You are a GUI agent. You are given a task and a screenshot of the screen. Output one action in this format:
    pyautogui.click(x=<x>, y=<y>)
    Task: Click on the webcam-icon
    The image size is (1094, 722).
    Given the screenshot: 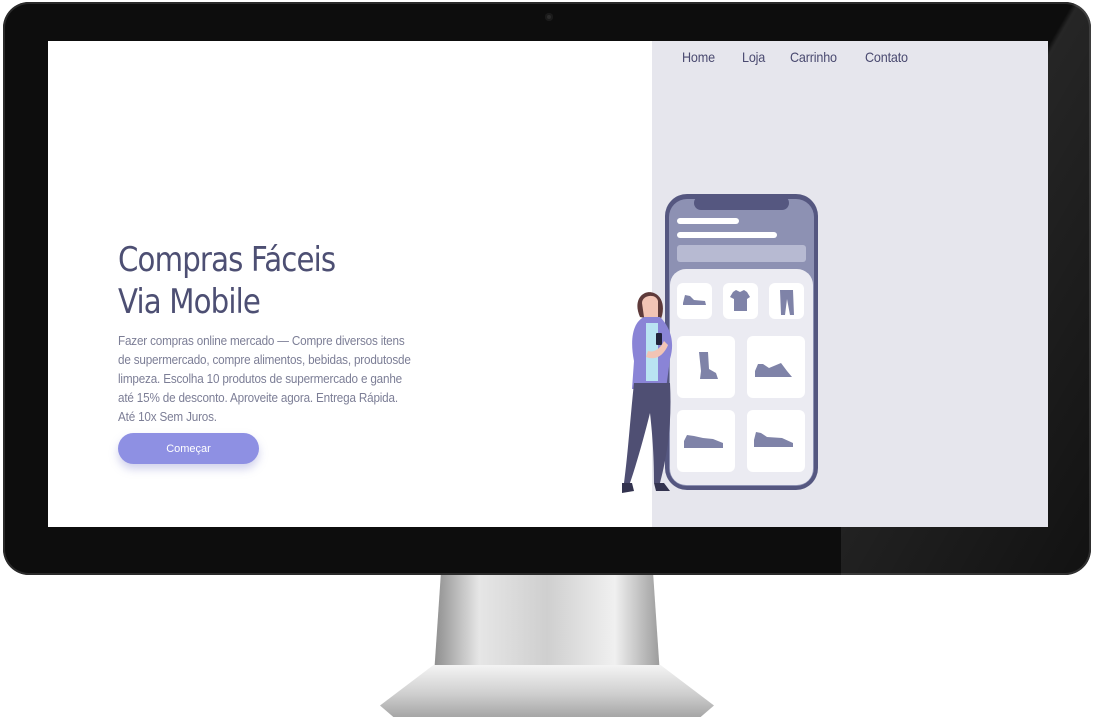 What is the action you would take?
    pyautogui.click(x=549, y=17)
    